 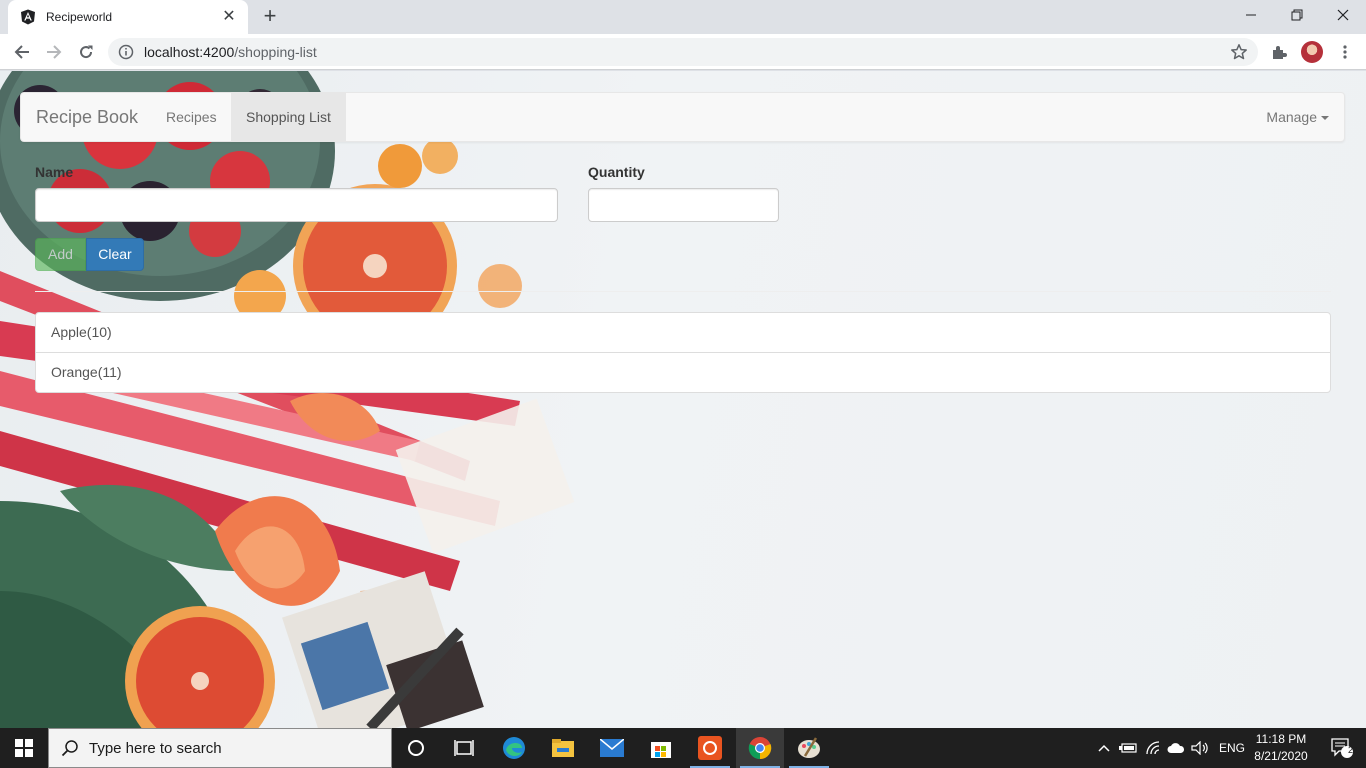 I want to click on task-view-button, so click(x=464, y=748).